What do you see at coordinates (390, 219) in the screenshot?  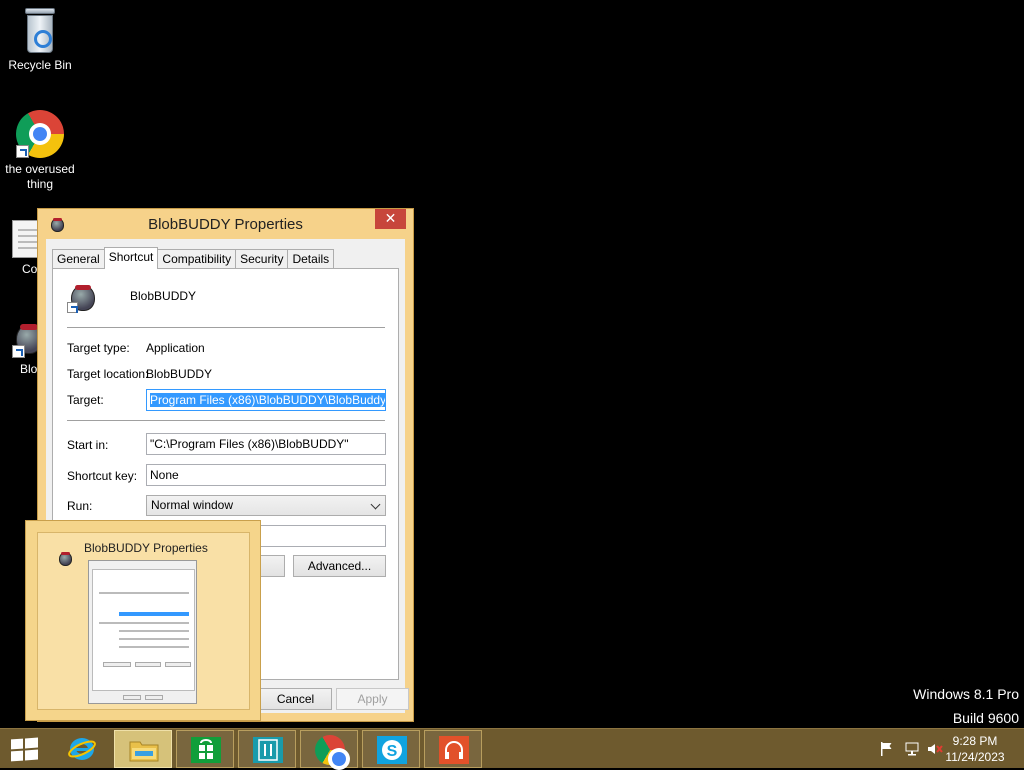 I see `close-button: ✕` at bounding box center [390, 219].